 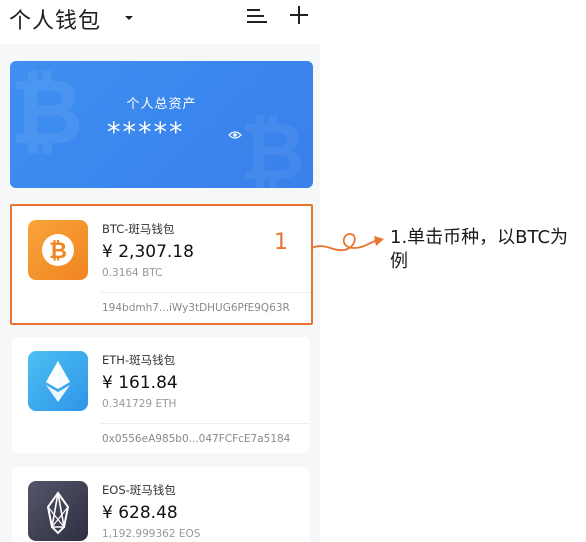 What do you see at coordinates (138, 229) in the screenshot?
I see `wallet-name: BTC-斑马钱包` at bounding box center [138, 229].